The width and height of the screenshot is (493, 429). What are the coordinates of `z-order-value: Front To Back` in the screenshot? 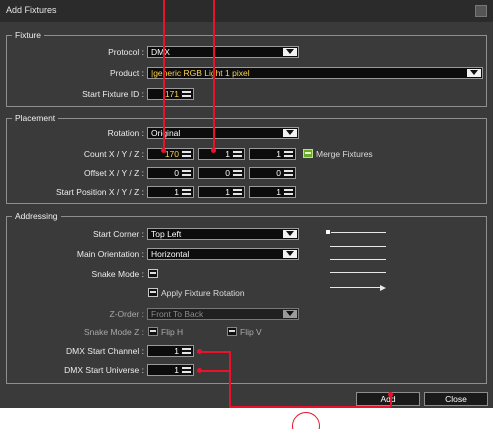 It's located at (177, 314).